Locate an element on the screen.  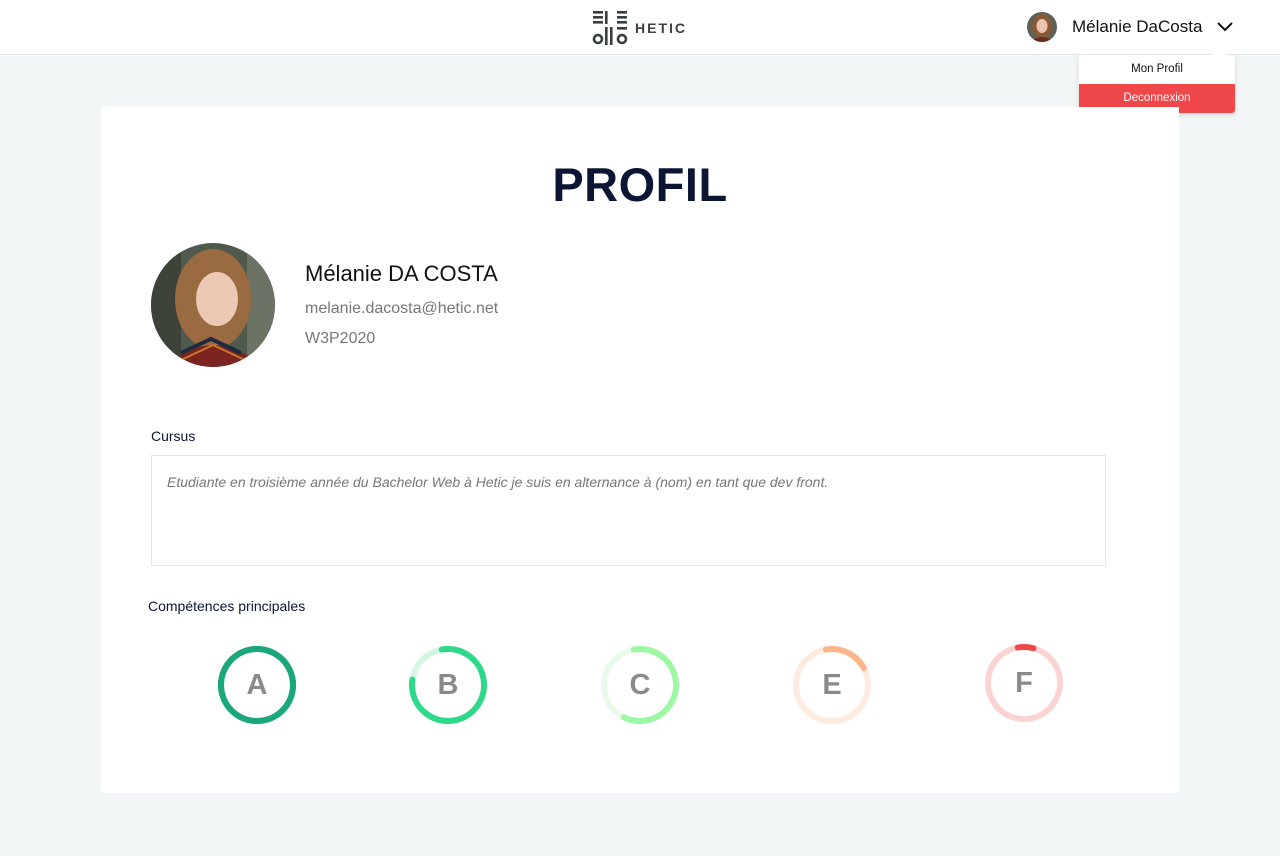
skill-letter: A is located at coordinates (257, 685).